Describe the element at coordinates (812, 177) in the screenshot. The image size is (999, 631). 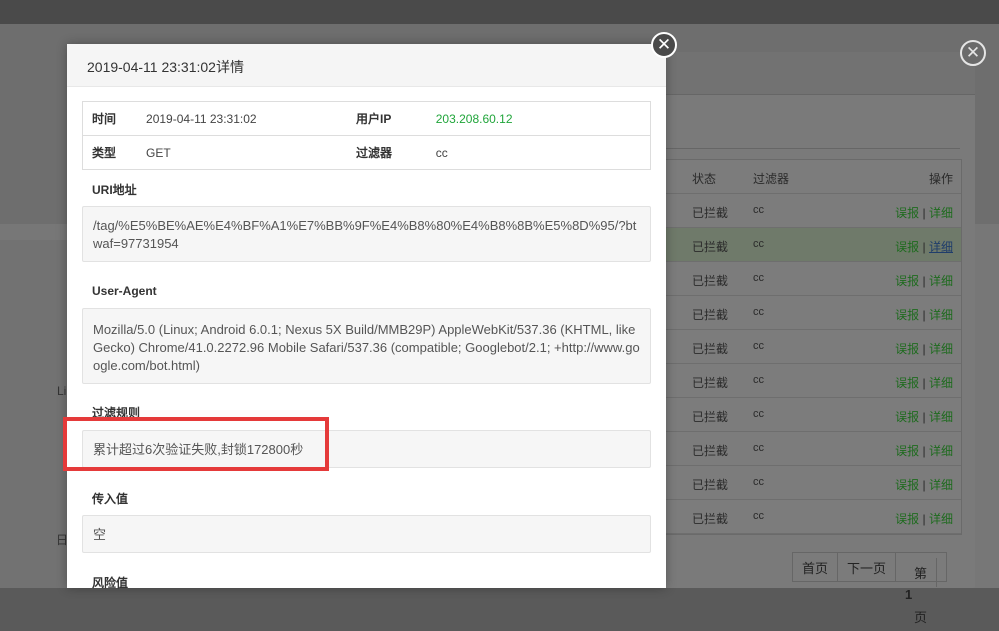
I see `log-table-header: 状态 过滤器 操作` at that location.